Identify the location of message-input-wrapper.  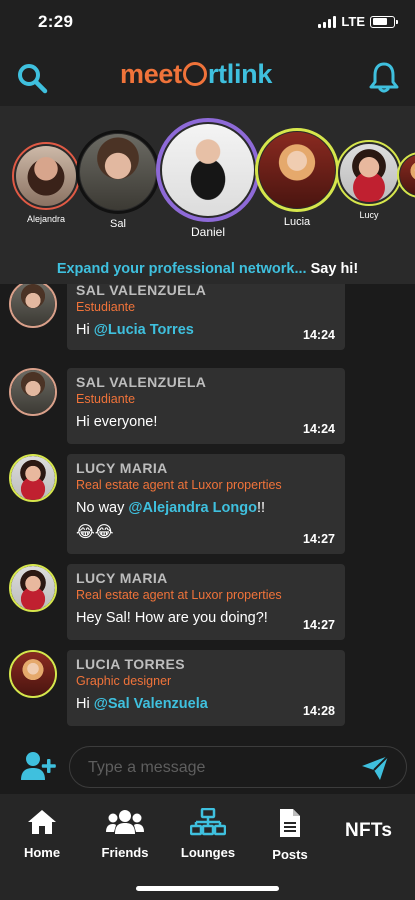
(238, 767).